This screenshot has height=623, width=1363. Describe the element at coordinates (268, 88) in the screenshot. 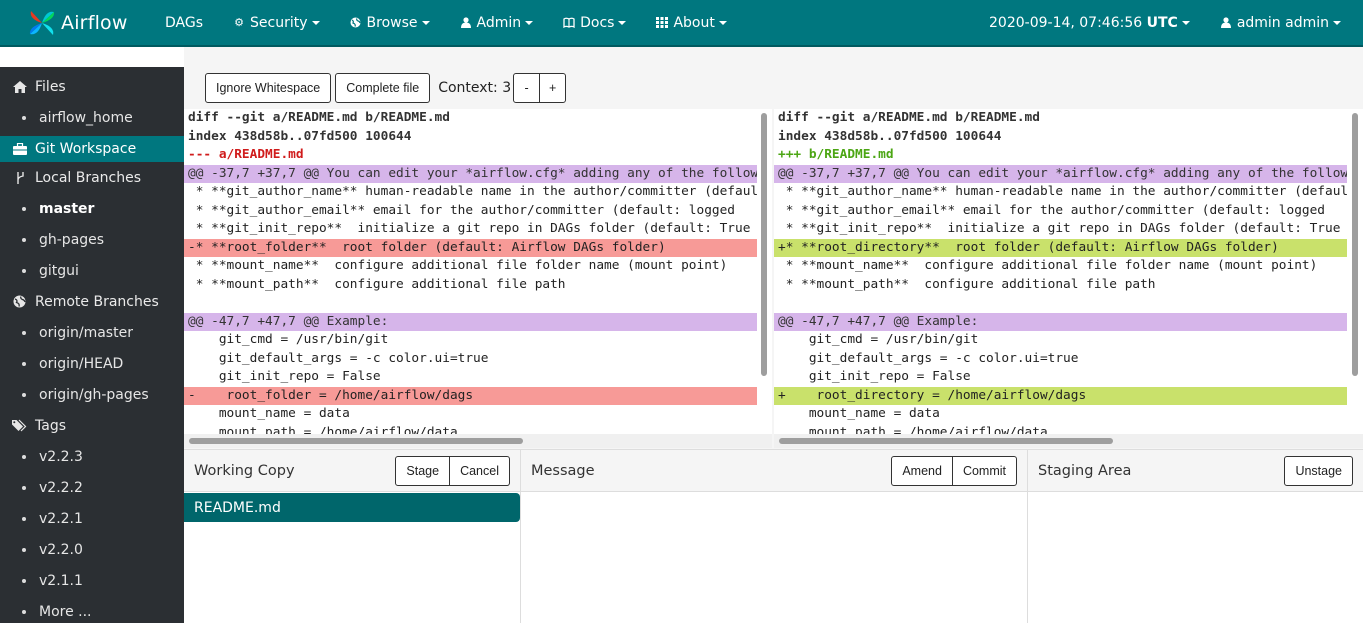

I see `ignore-whitespace-button: Ignore Whitespace` at that location.